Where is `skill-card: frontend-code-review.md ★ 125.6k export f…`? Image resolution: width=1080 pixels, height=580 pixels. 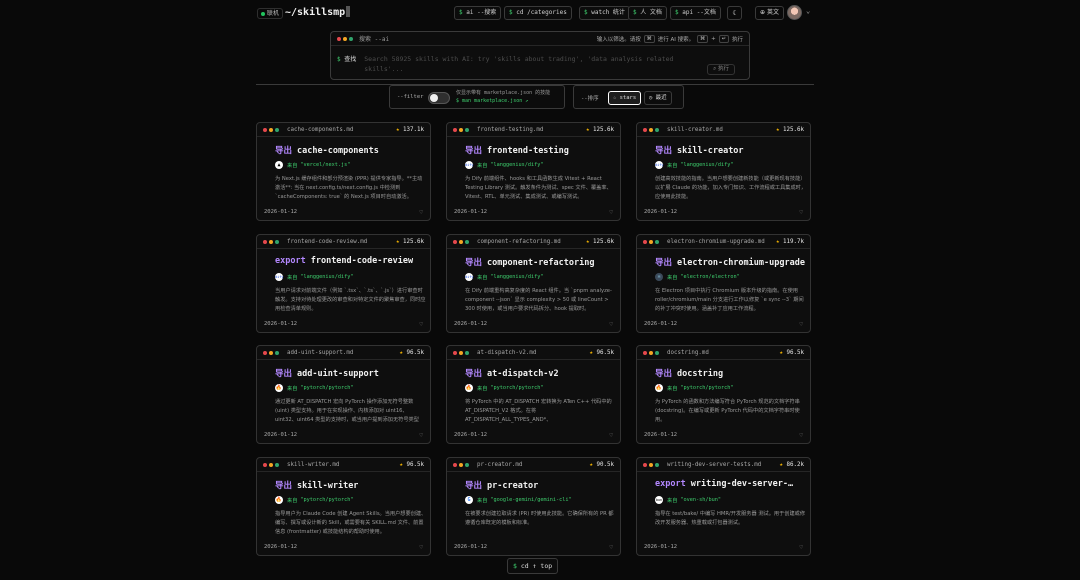 skill-card: frontend-code-review.md ★ 125.6k export f… is located at coordinates (343, 283).